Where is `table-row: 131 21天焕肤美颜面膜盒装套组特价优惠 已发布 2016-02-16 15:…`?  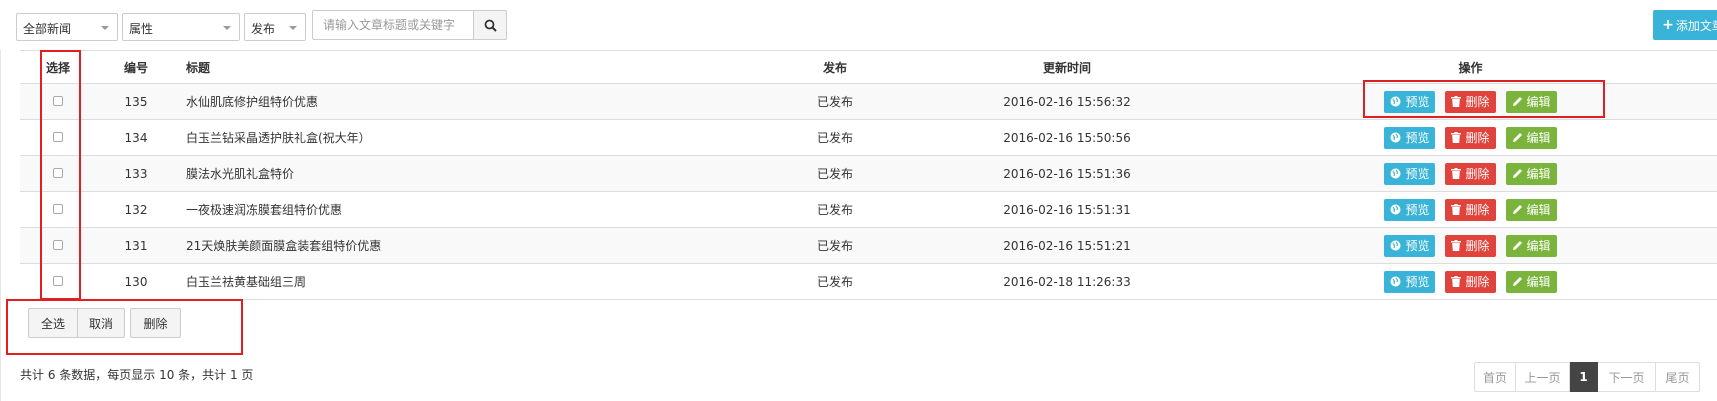 table-row: 131 21天焕肤美颜面膜盒装套组特价优惠 已发布 2016-02-16 15:… is located at coordinates (868, 245).